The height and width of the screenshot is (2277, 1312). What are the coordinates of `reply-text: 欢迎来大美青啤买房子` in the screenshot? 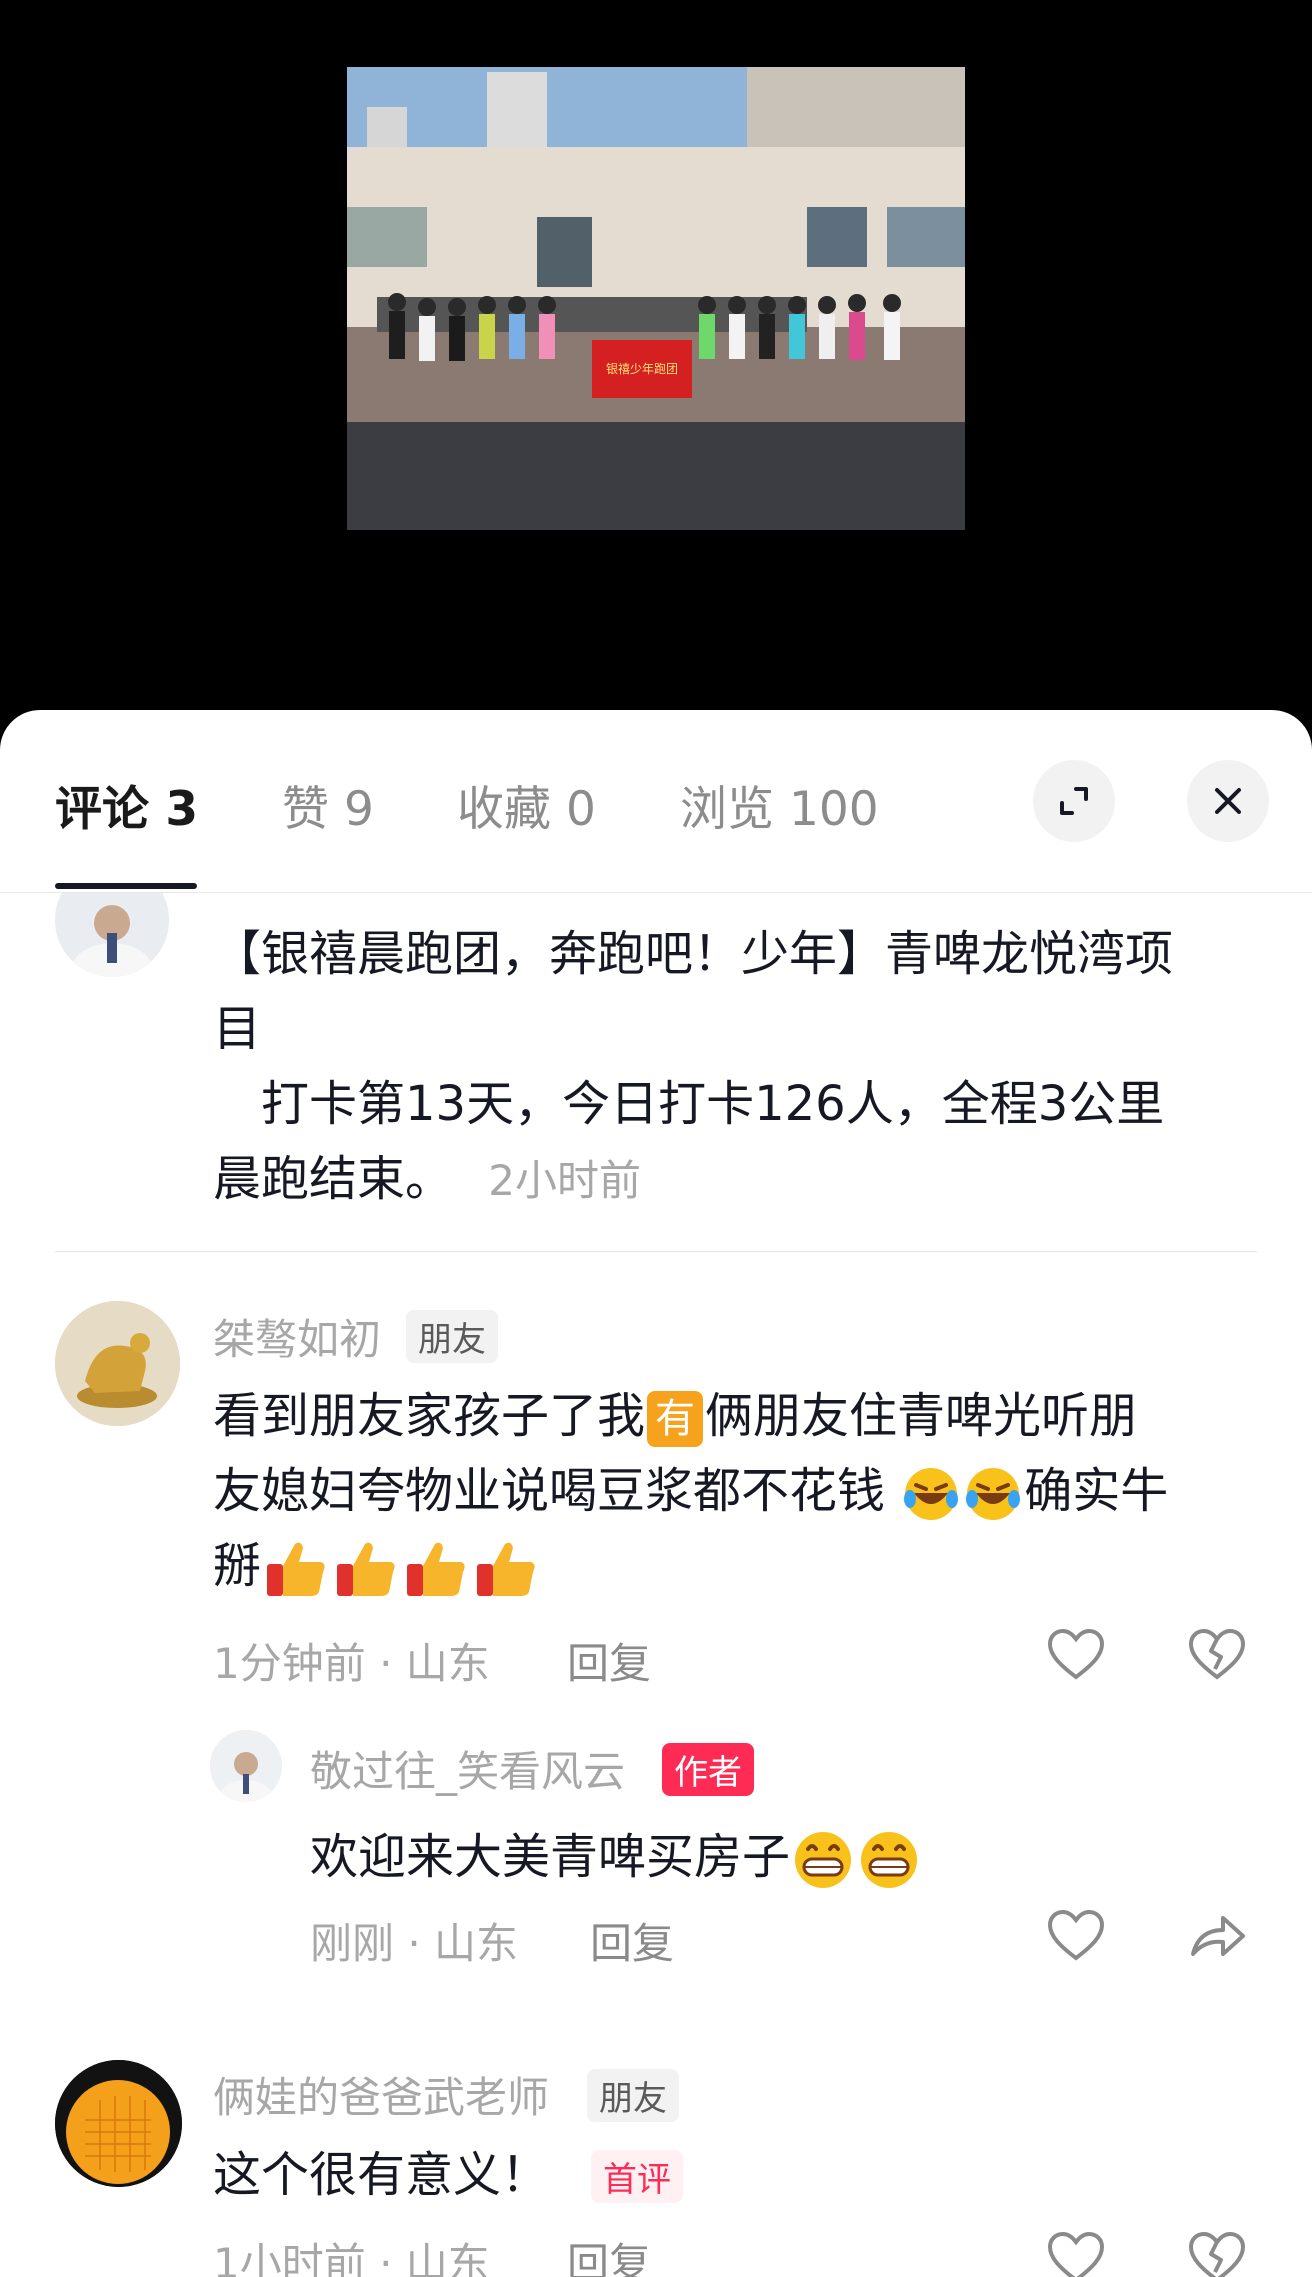 It's located at (616, 1857).